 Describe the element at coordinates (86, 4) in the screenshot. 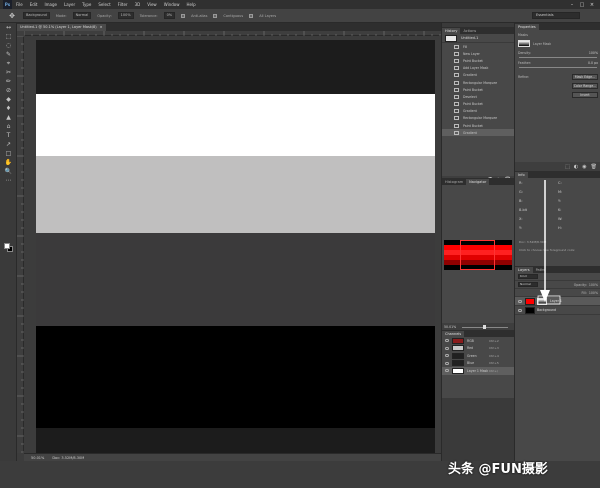

I see `menu-item-type: Type` at that location.